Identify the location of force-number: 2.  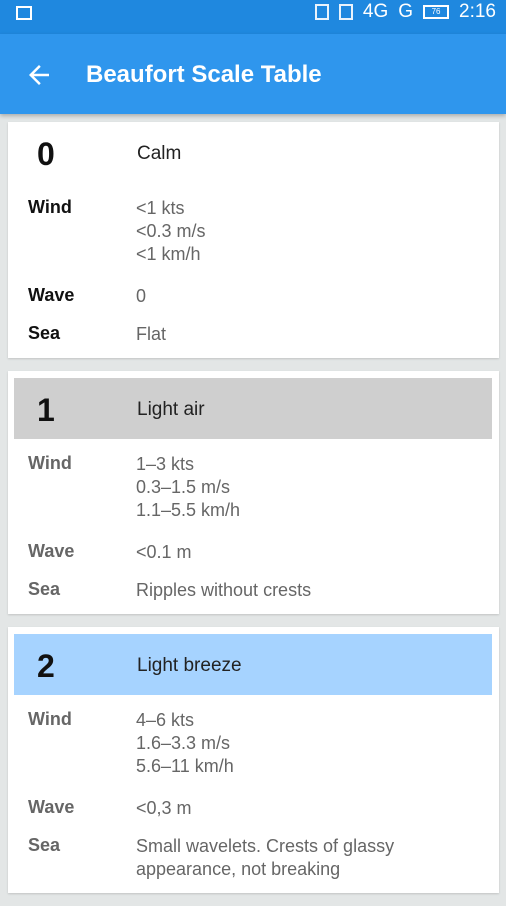
(46, 666).